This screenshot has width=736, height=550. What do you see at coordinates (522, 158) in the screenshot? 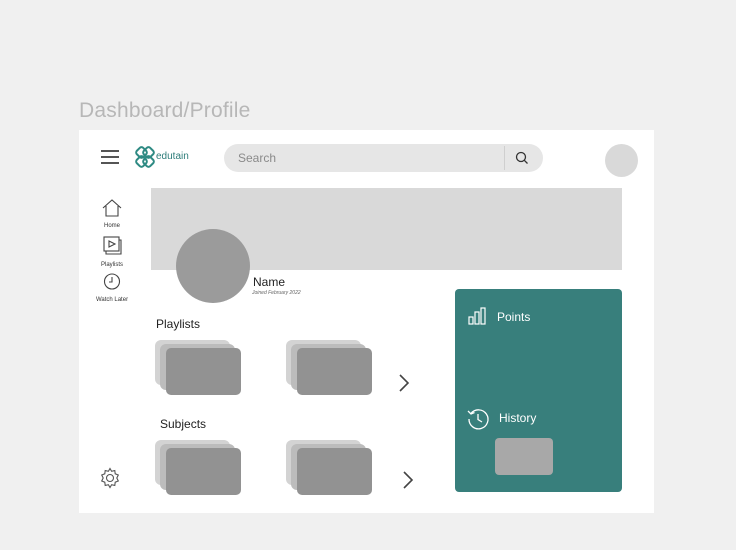
I see `search-icon` at bounding box center [522, 158].